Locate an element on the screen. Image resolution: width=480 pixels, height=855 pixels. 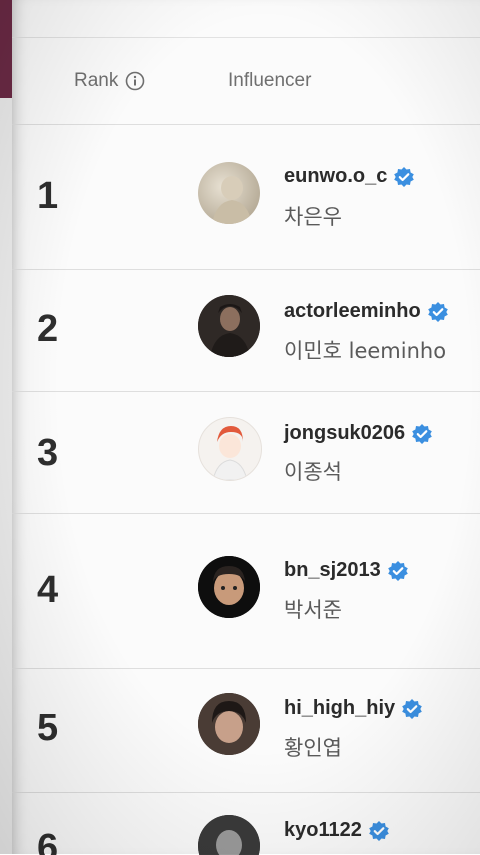
influencer-handle: hi_high_hiy is located at coordinates (339, 708).